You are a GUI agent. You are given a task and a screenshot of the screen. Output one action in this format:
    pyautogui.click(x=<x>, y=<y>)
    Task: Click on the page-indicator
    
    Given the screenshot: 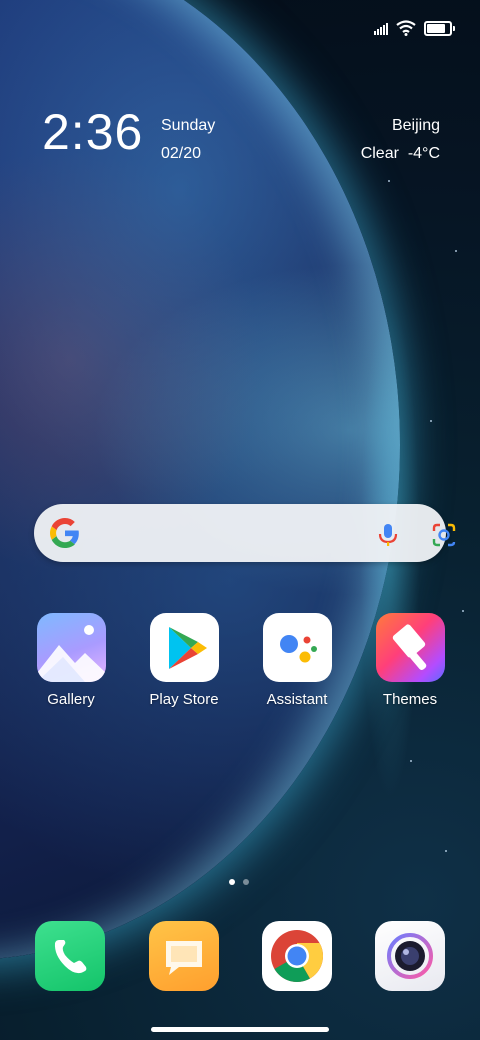 What is the action you would take?
    pyautogui.click(x=239, y=882)
    